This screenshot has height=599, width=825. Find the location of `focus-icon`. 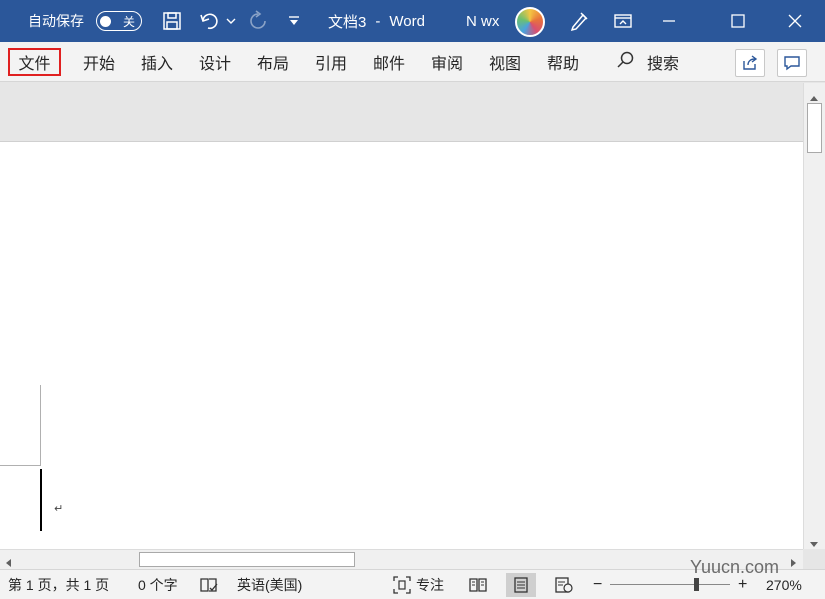

focus-icon is located at coordinates (402, 585).